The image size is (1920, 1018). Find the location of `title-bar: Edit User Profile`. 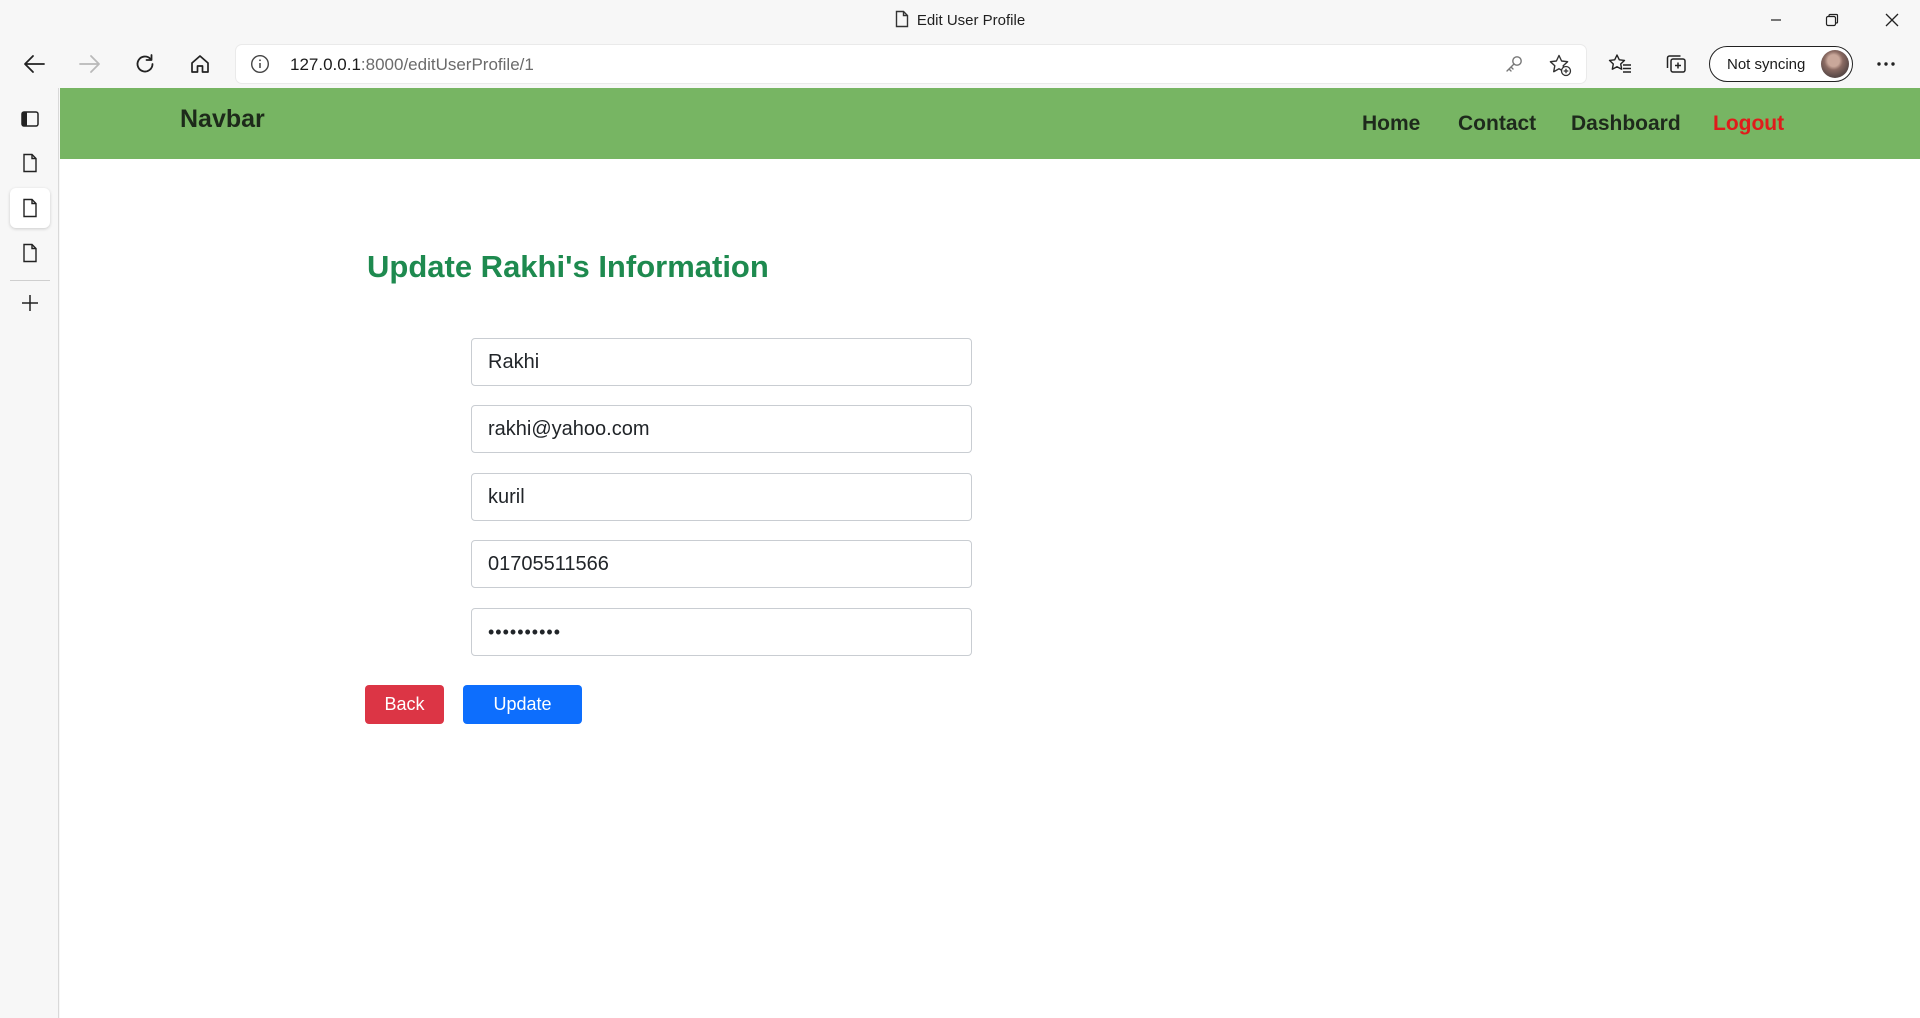

title-bar: Edit User Profile is located at coordinates (960, 20).